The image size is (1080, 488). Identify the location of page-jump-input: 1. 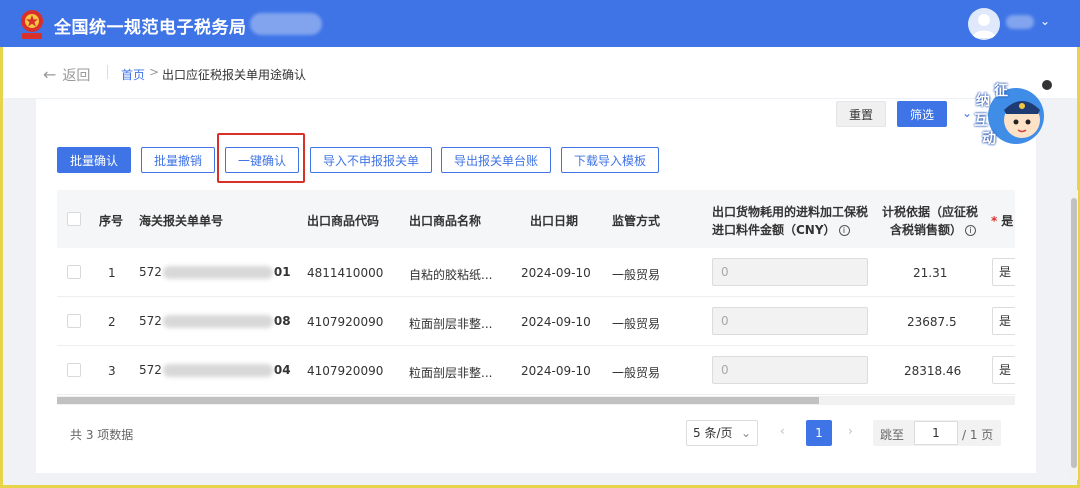
(936, 433).